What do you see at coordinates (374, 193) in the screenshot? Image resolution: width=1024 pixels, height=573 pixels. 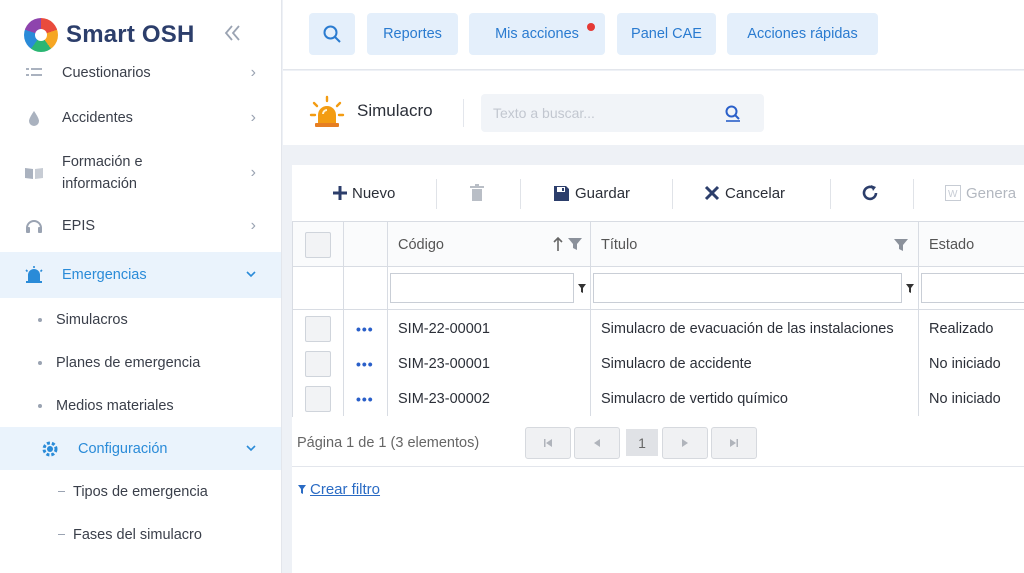 I see `nuevo-label: Nuevo` at bounding box center [374, 193].